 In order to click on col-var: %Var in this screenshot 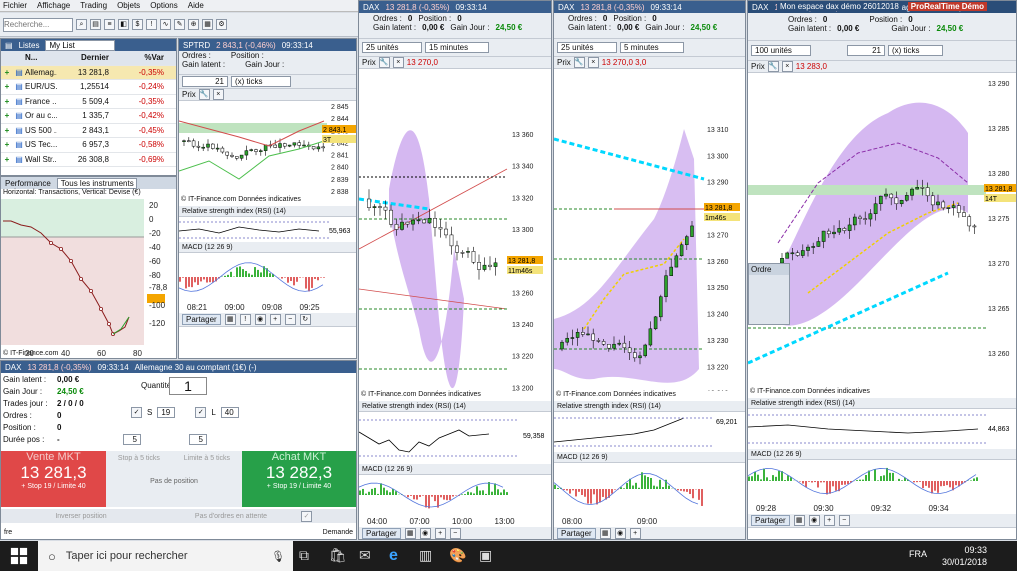, I will do `click(140, 57)`.